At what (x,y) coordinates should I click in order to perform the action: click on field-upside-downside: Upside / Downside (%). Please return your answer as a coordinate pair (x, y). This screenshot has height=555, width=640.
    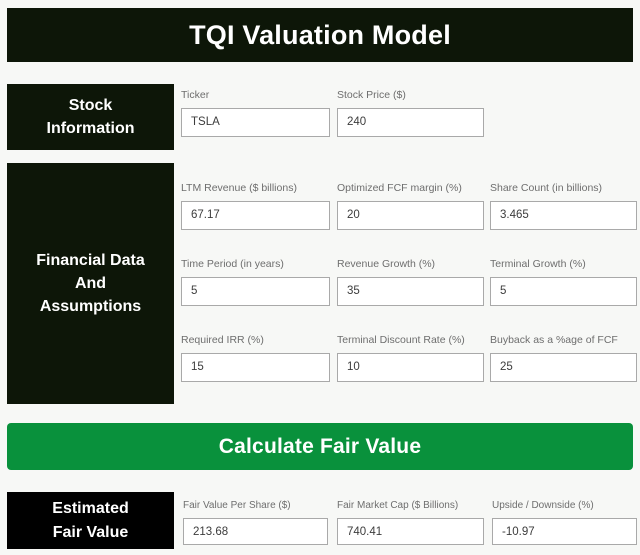
    Looking at the image, I should click on (564, 523).